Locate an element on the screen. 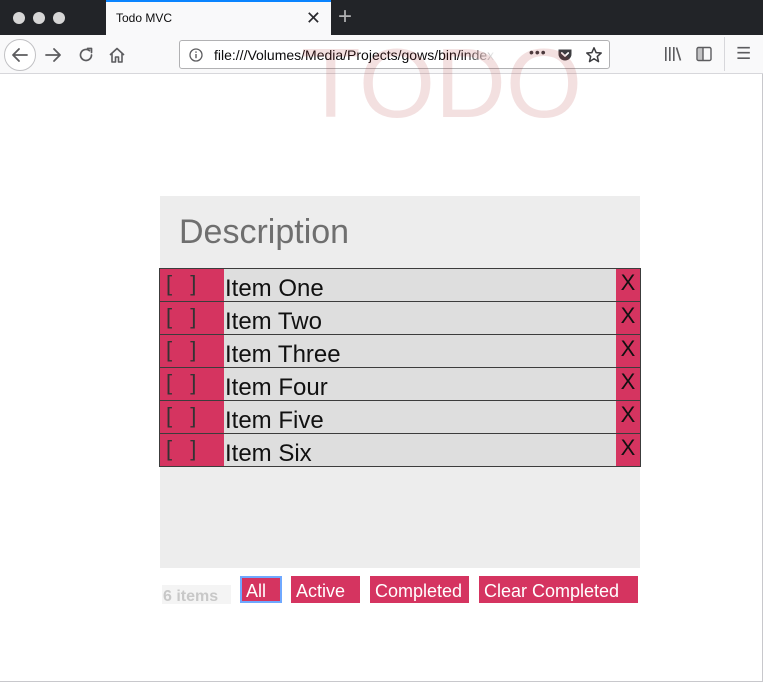  todo-label: Item One is located at coordinates (274, 285).